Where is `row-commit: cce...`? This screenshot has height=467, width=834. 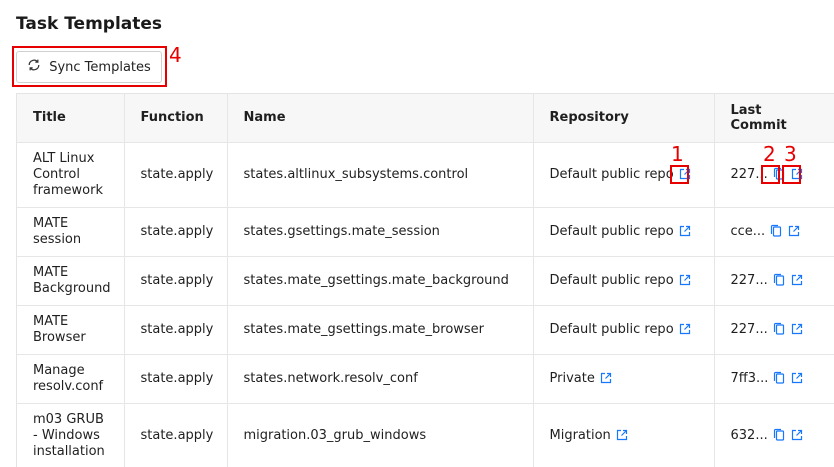 row-commit: cce... is located at coordinates (748, 231).